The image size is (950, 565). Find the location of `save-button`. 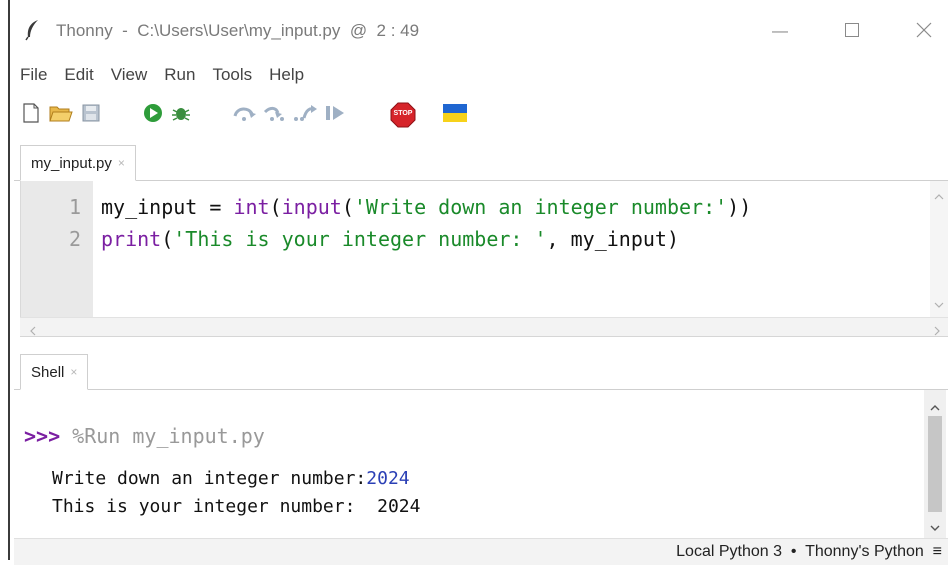

save-button is located at coordinates (91, 115).